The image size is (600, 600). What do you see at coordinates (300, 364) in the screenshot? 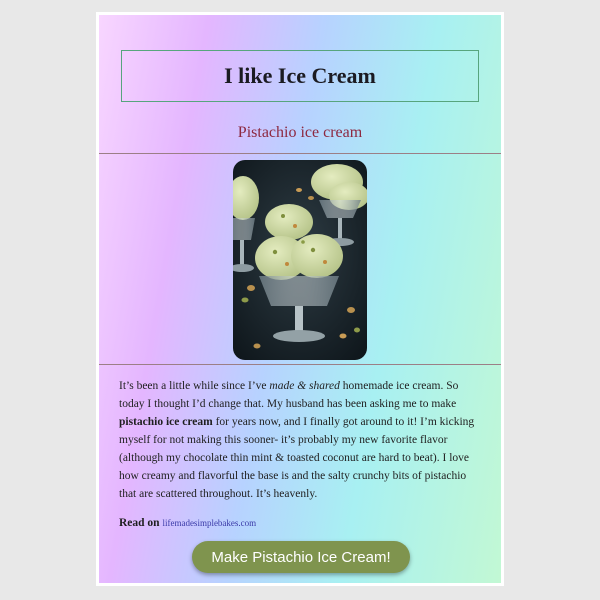
I see `divider-bottom` at bounding box center [300, 364].